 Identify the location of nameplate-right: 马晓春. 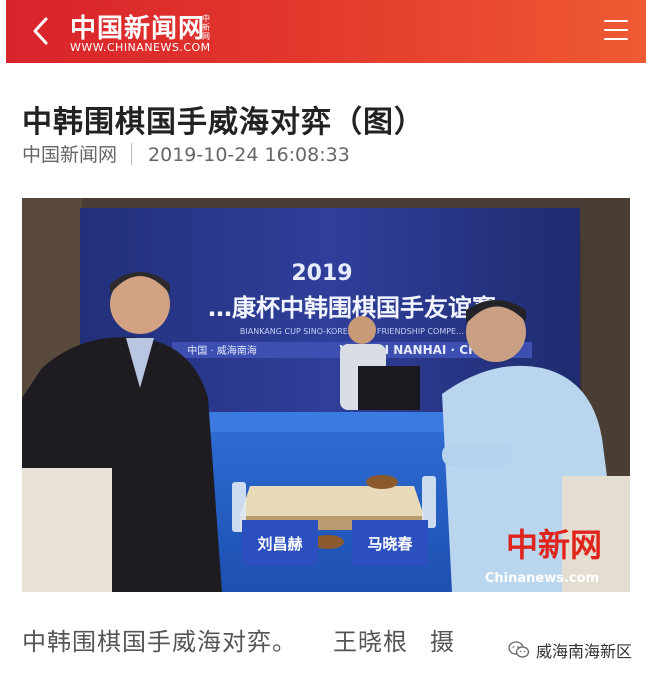
(389, 544).